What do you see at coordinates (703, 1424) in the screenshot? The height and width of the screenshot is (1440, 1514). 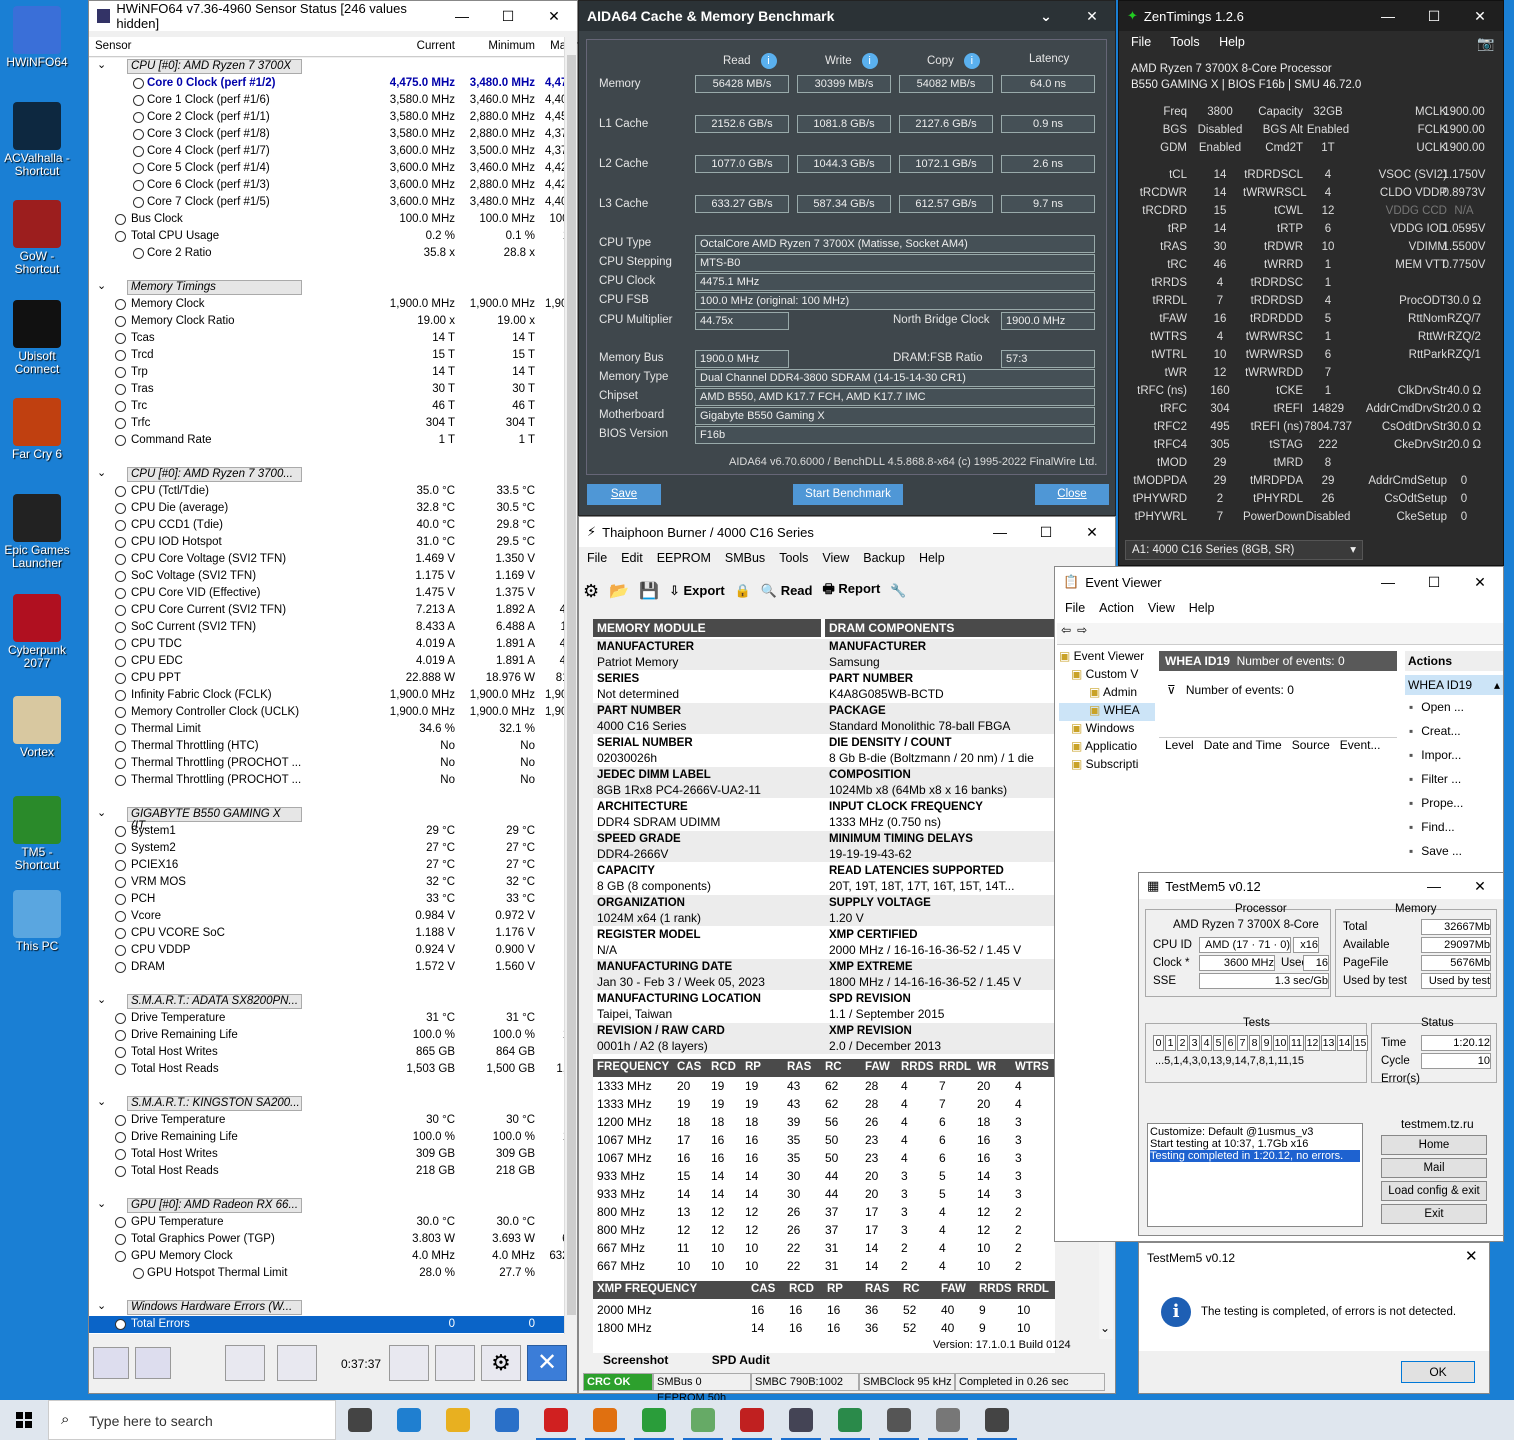 I see `tm5-icon` at bounding box center [703, 1424].